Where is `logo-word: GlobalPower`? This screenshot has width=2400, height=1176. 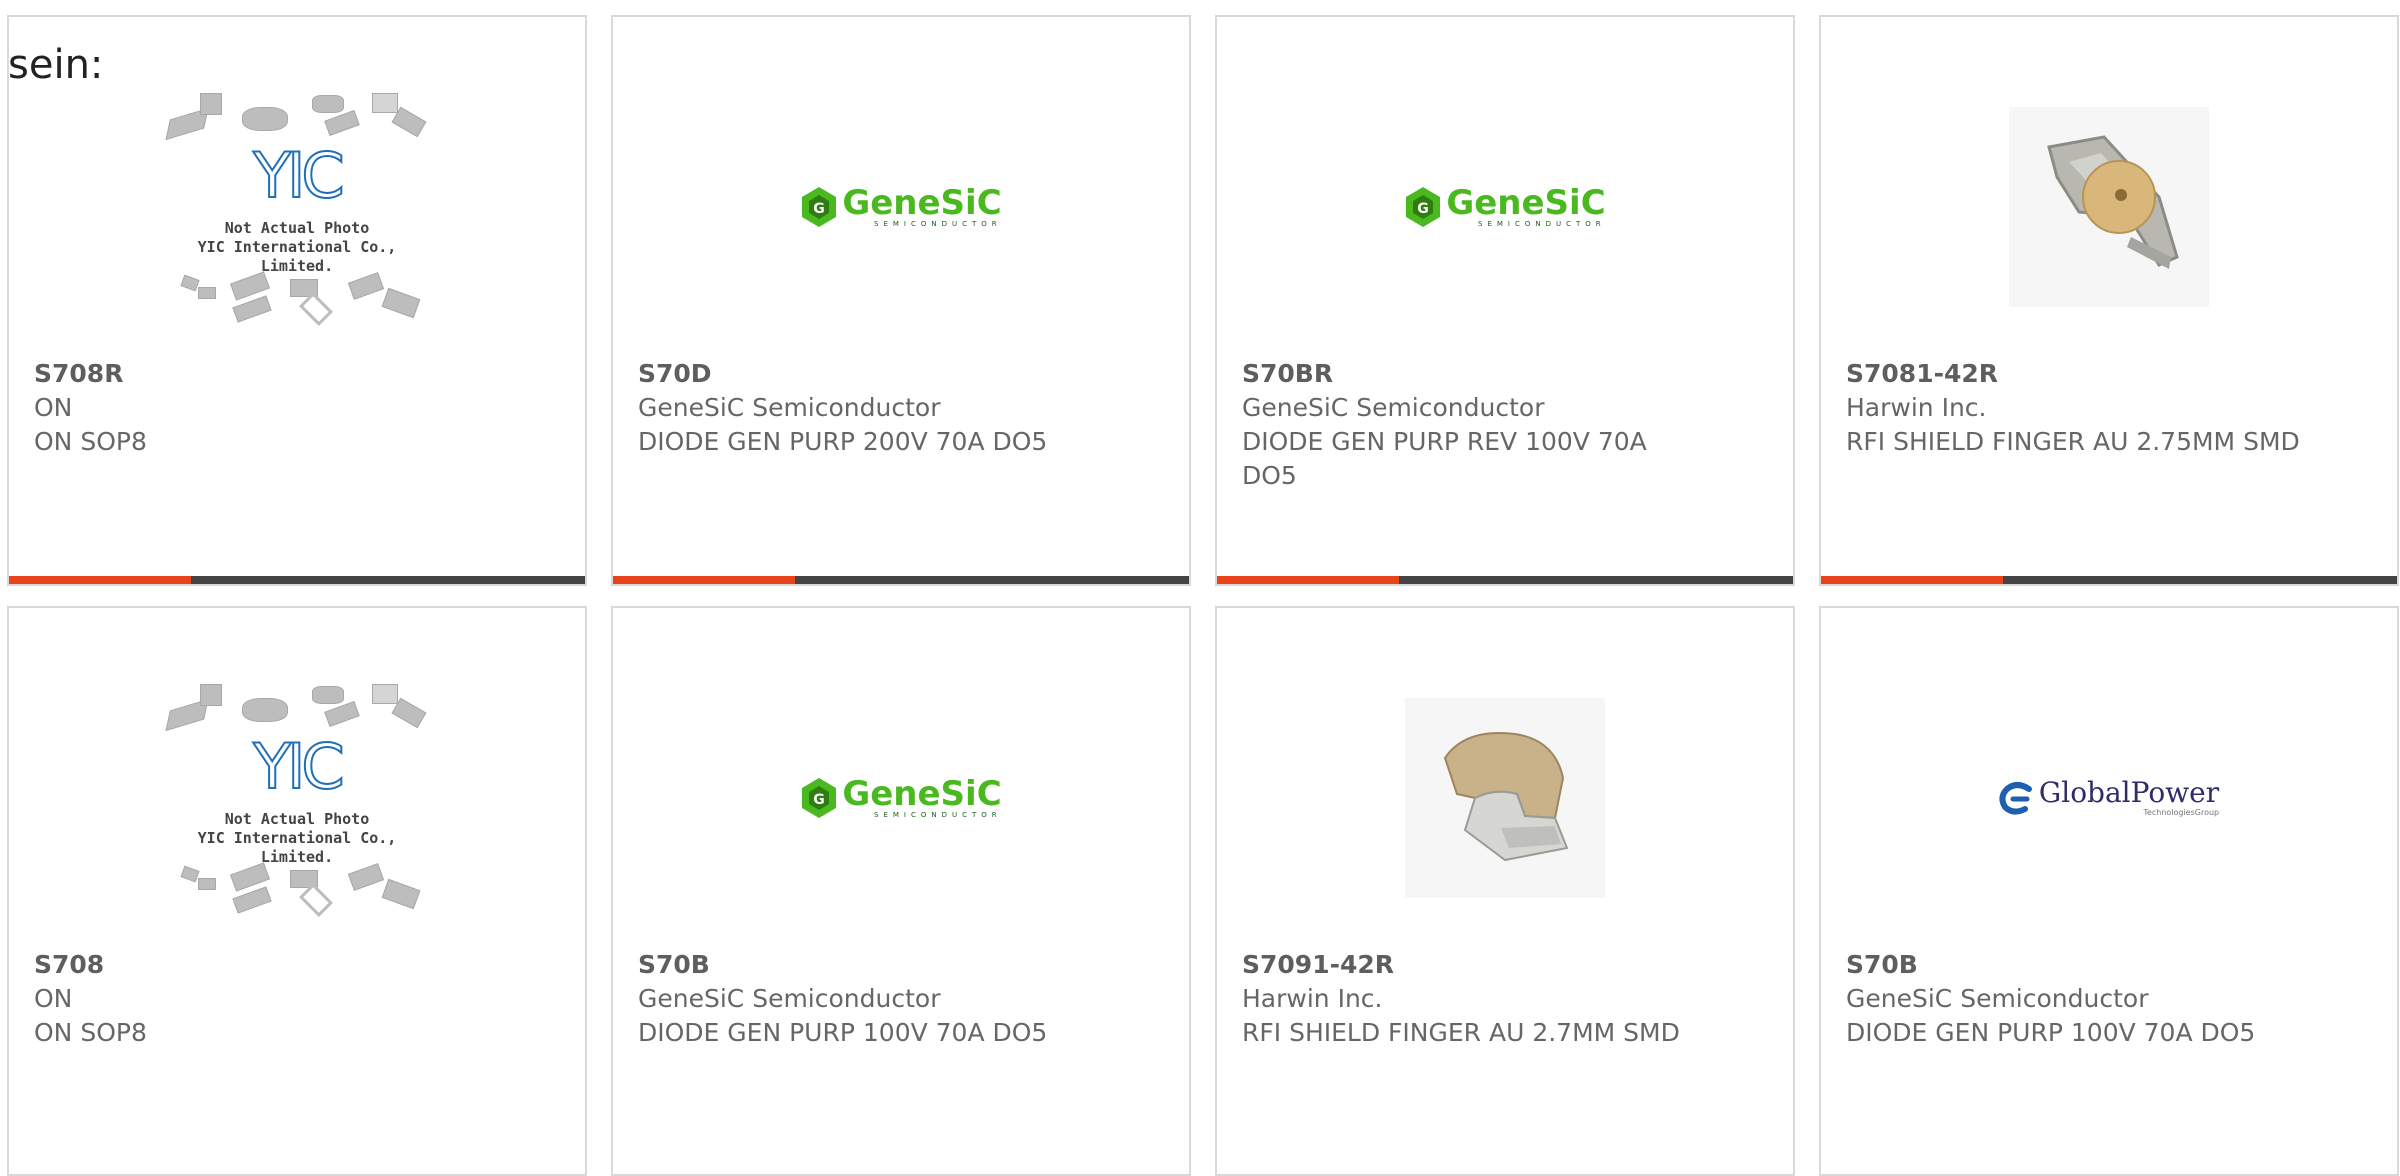 logo-word: GlobalPower is located at coordinates (2129, 792).